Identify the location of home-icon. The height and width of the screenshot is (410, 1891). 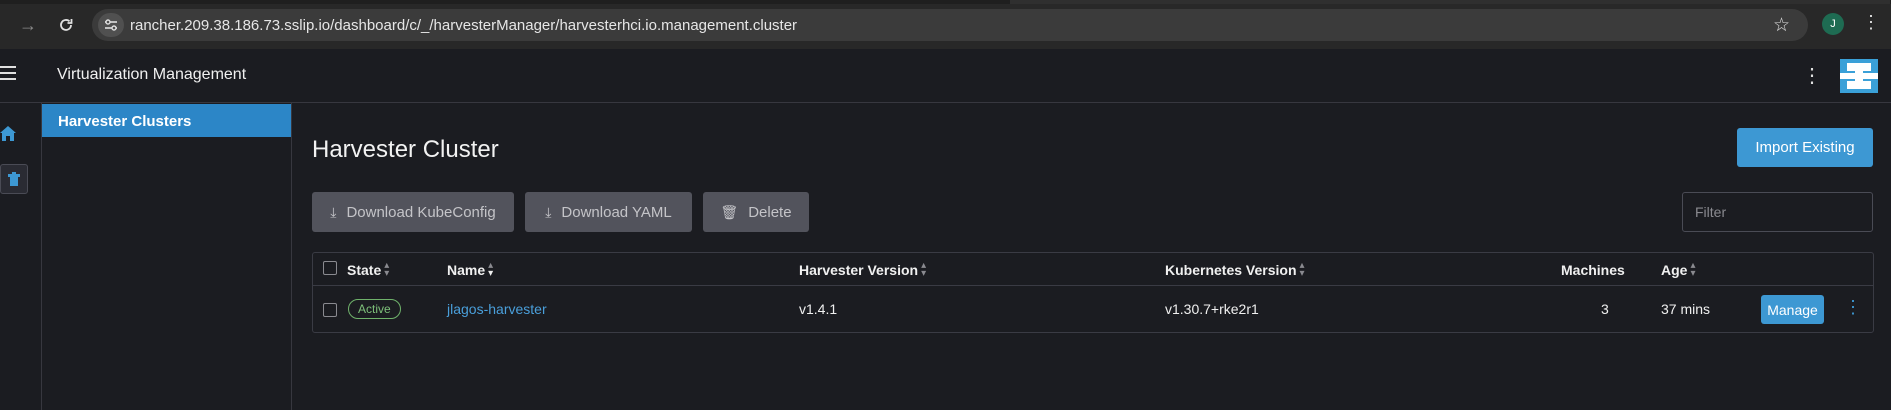
(9, 134).